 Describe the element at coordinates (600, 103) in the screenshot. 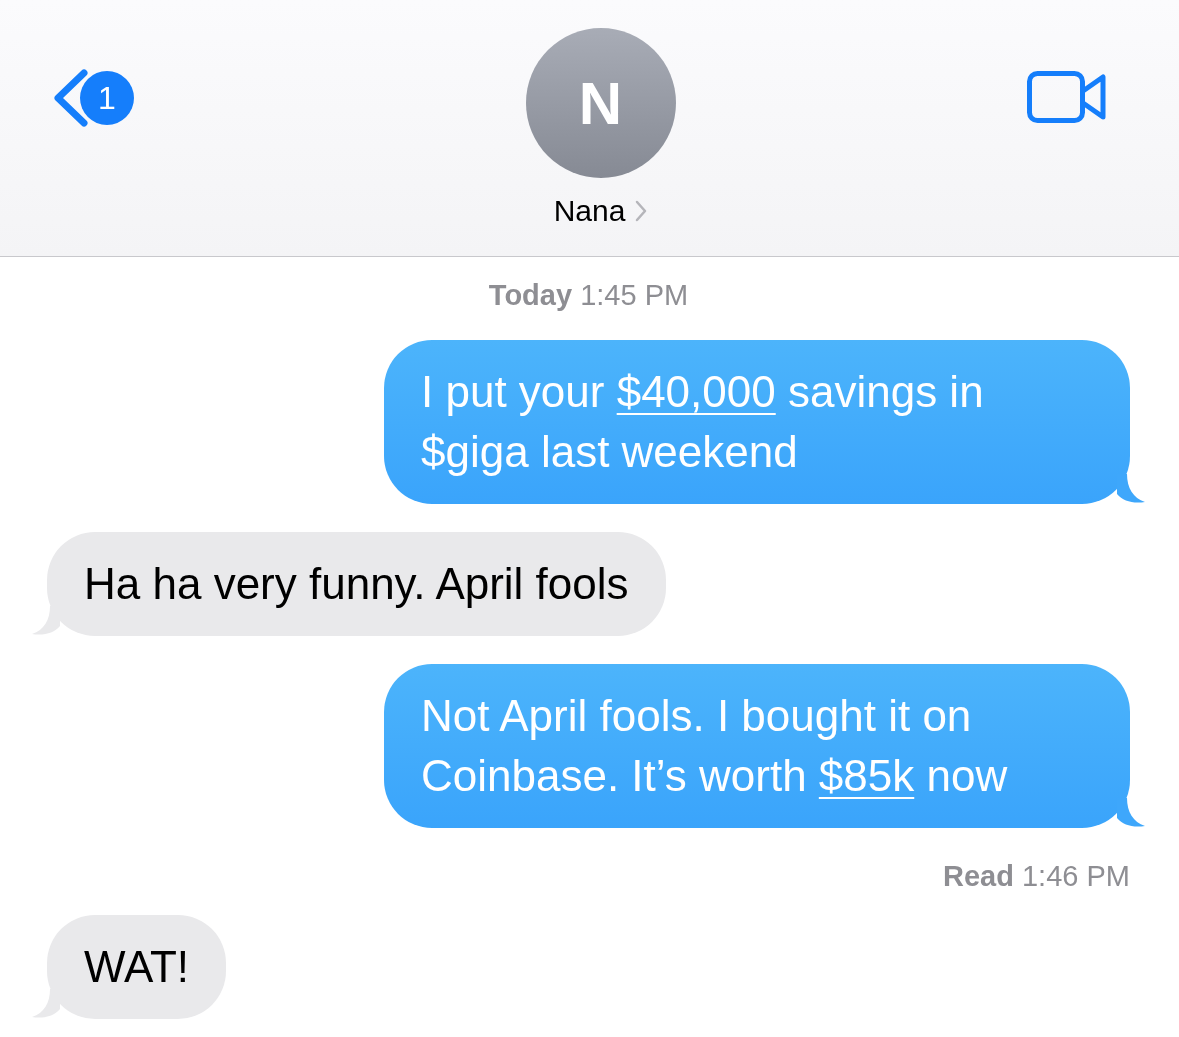

I see `contact-avatar: N` at that location.